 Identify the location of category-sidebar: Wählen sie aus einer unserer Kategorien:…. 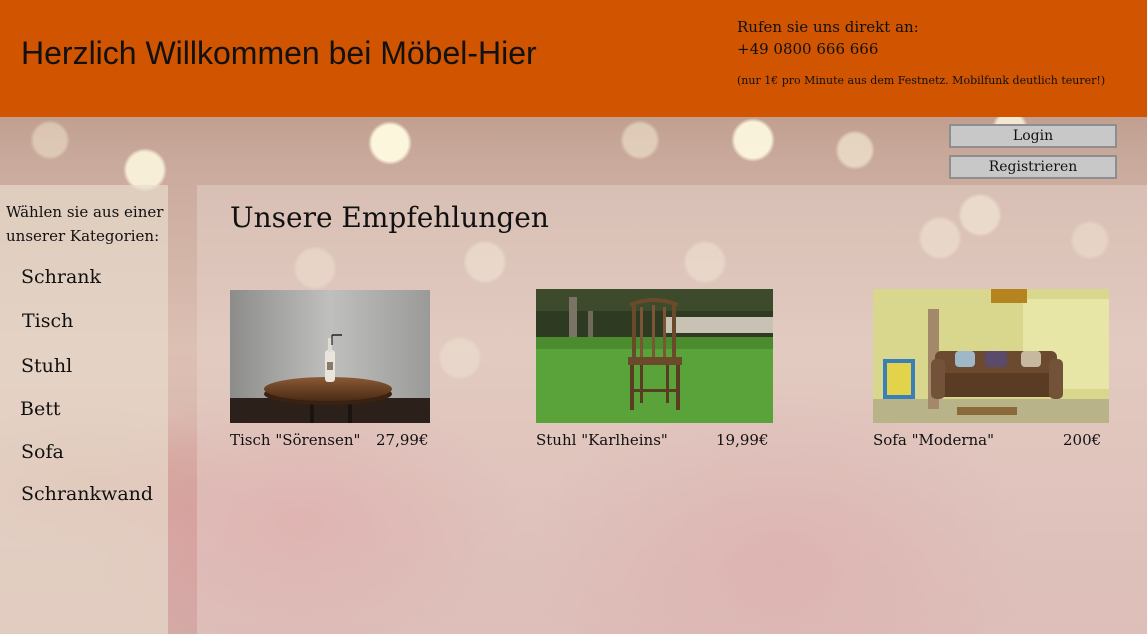
(84, 409).